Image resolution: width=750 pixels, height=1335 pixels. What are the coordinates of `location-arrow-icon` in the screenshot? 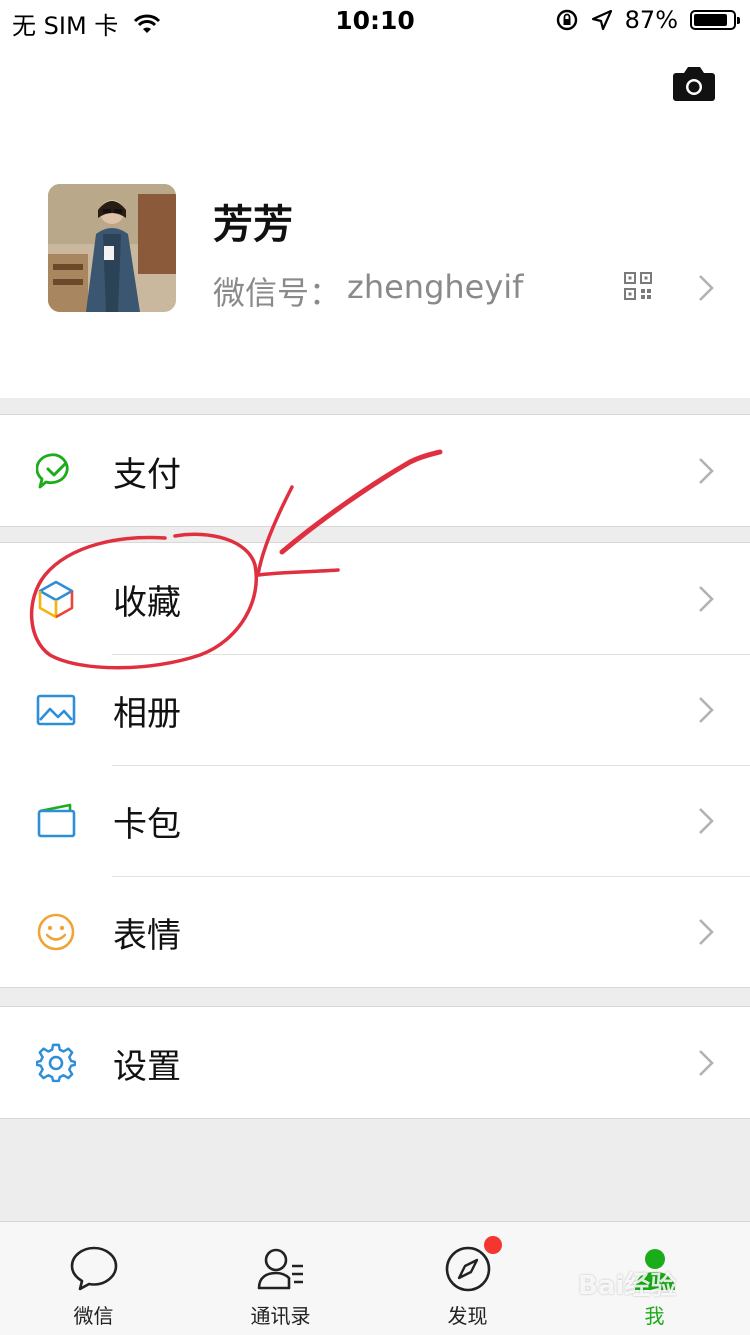 It's located at (601, 20).